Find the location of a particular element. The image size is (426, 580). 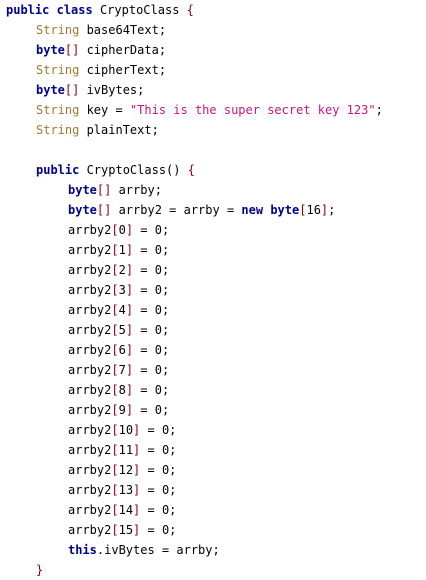

code-token-plain: base64Text; is located at coordinates (123, 30).